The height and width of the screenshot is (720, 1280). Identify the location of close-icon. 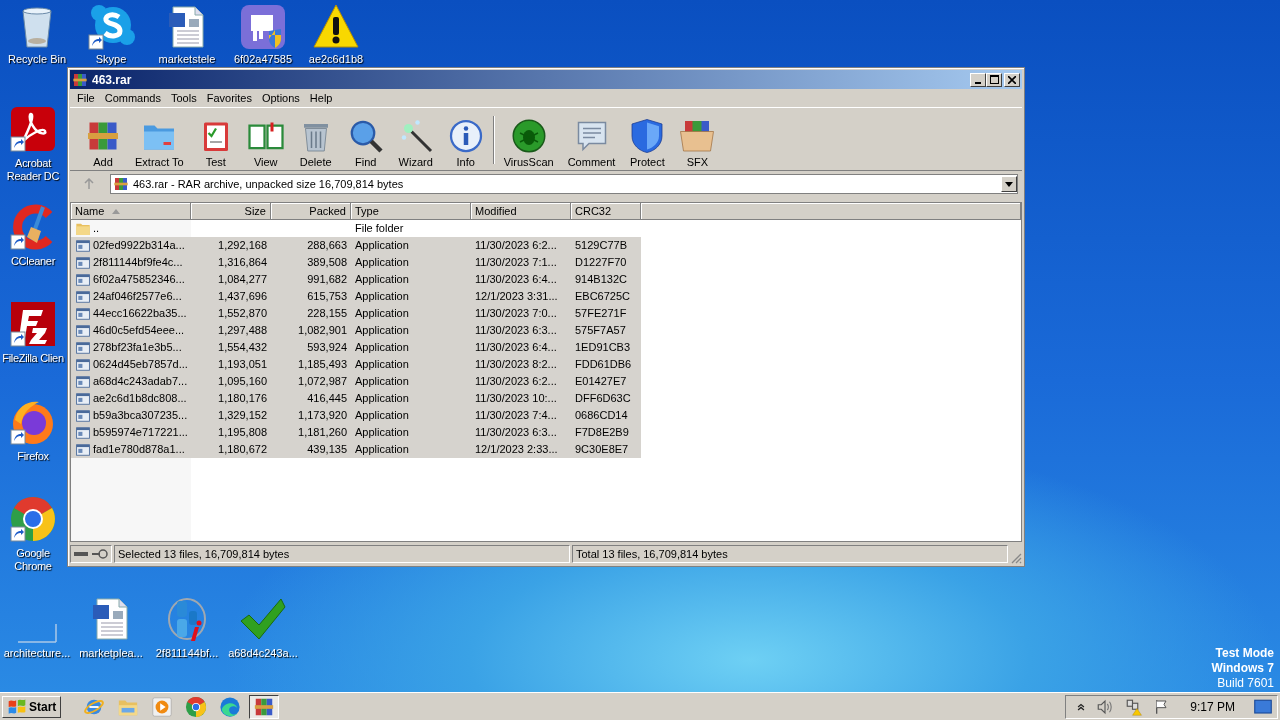
(1012, 79).